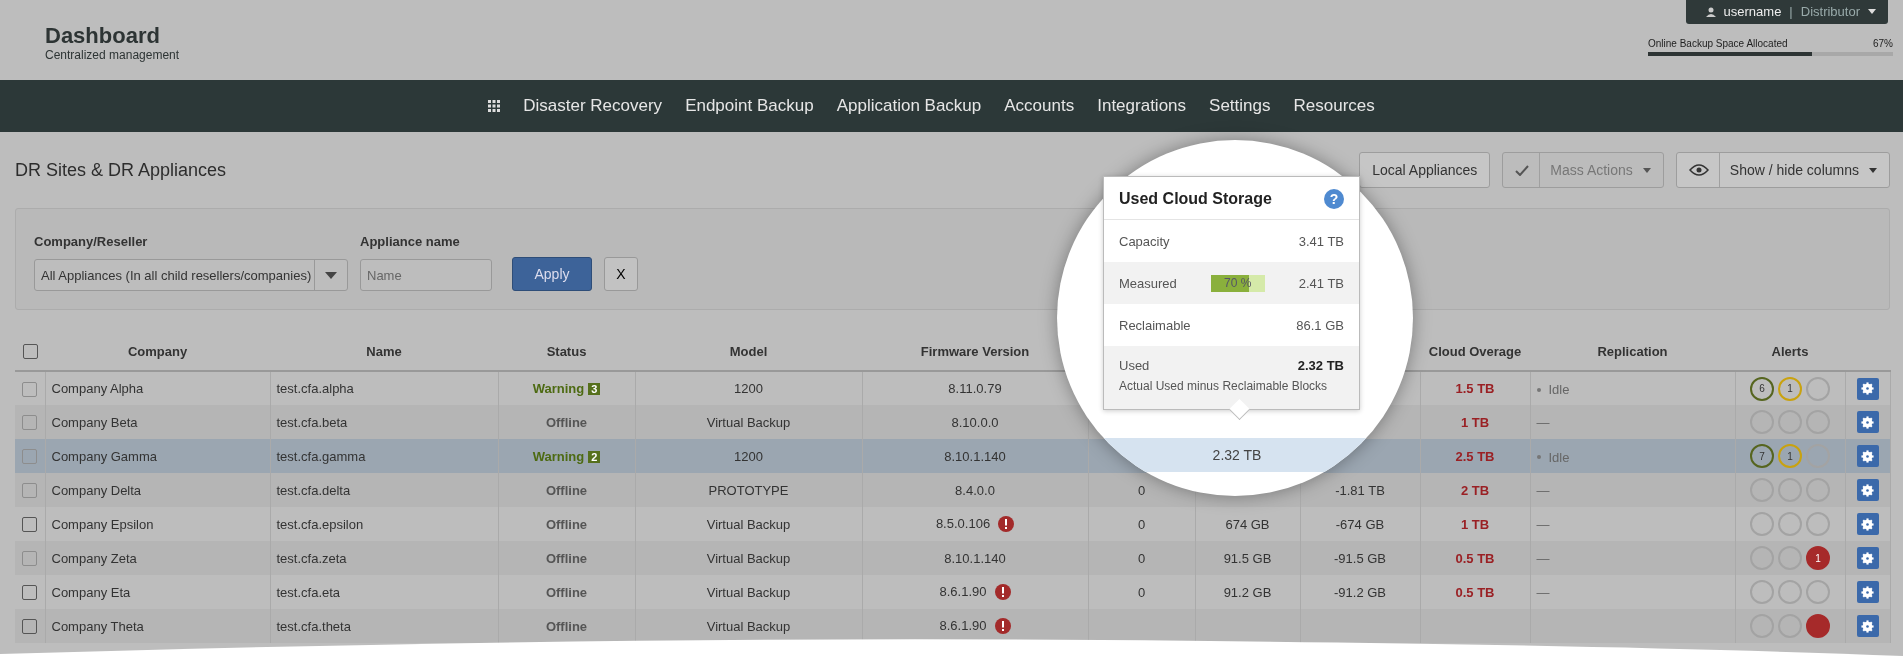  I want to click on column-header: Status, so click(566, 351).